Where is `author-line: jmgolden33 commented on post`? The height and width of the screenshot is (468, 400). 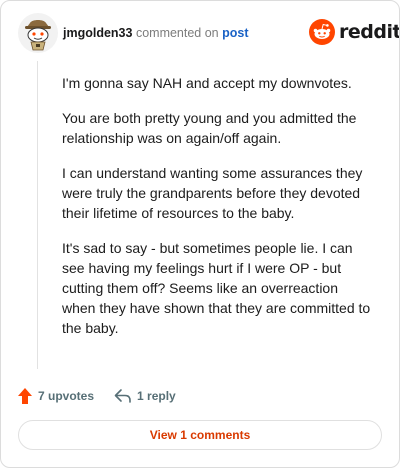 author-line: jmgolden33 commented on post is located at coordinates (156, 33).